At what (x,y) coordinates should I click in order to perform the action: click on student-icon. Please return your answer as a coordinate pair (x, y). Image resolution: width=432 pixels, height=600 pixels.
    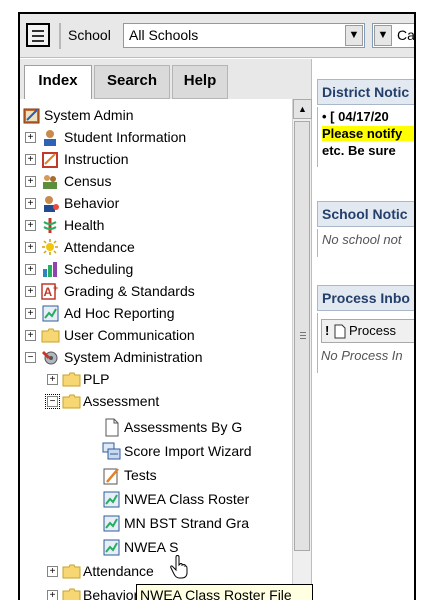
    Looking at the image, I should click on (50, 138).